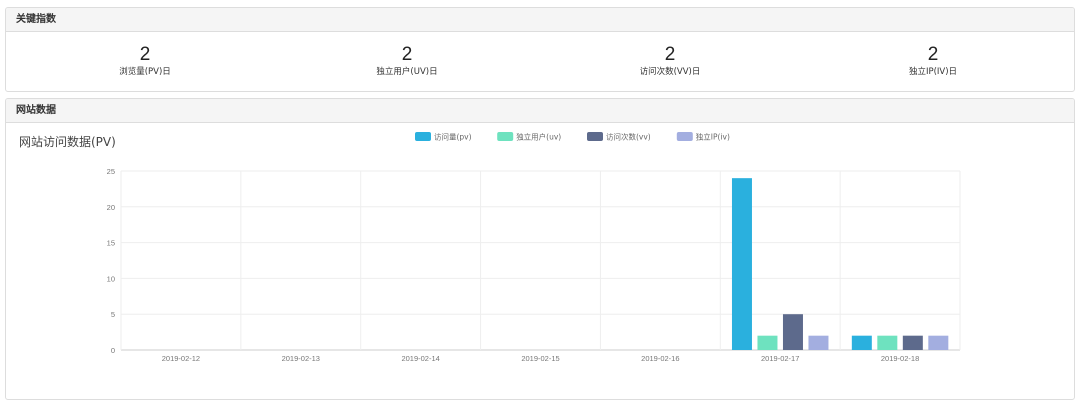  I want to click on x-tick-label: 2019-02-13, so click(301, 358).